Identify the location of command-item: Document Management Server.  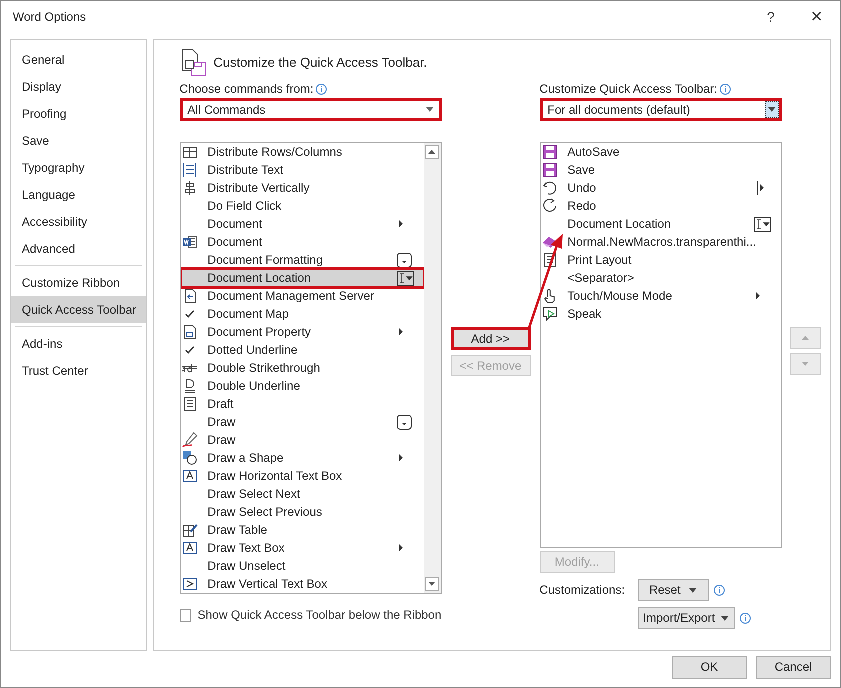
(302, 296).